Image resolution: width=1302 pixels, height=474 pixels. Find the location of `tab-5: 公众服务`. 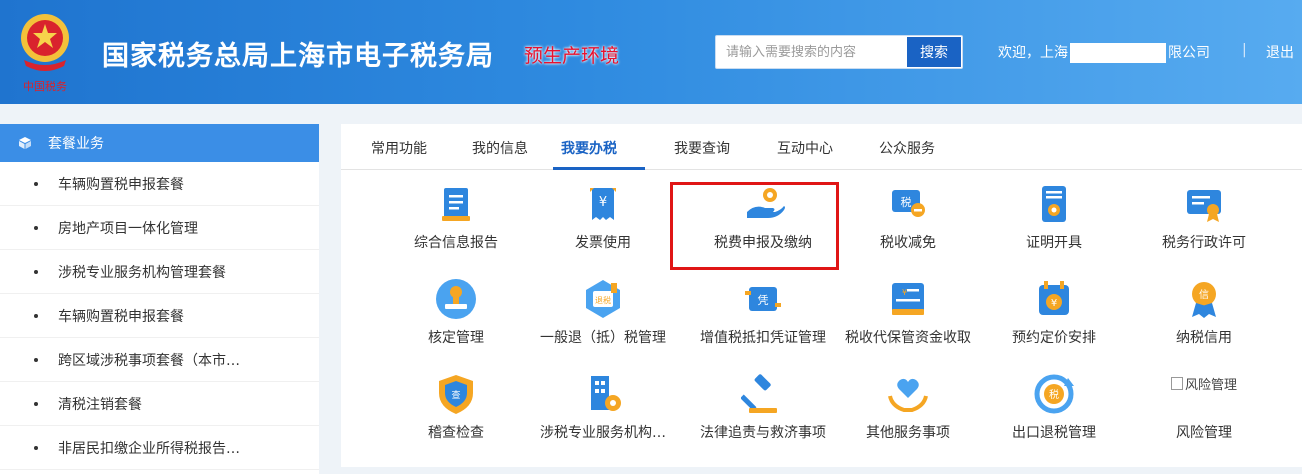

tab-5: 公众服务 is located at coordinates (907, 148).